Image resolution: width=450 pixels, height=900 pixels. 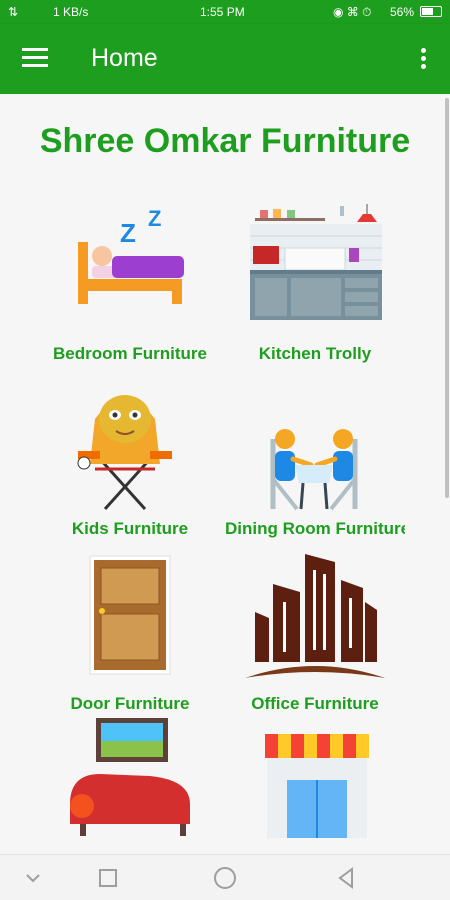 I want to click on kitchen-icon, so click(x=316, y=262).